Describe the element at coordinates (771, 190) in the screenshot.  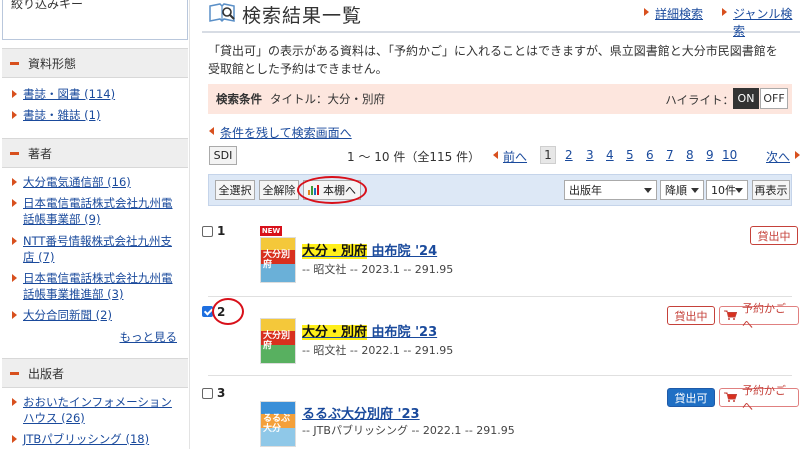
I see `redisplay-button: 再表示` at that location.